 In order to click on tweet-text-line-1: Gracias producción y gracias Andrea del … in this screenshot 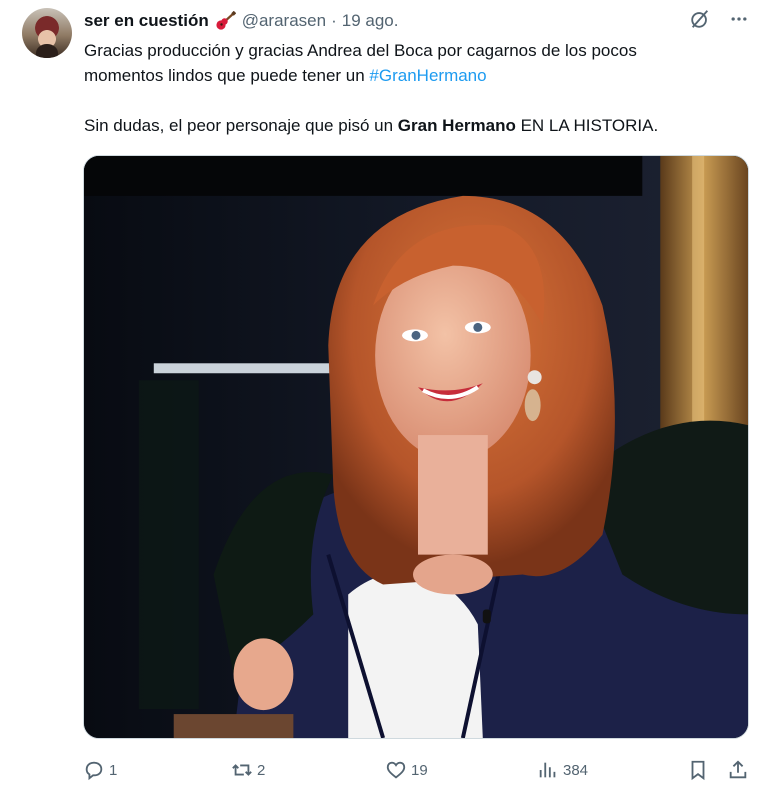, I will do `click(360, 50)`.